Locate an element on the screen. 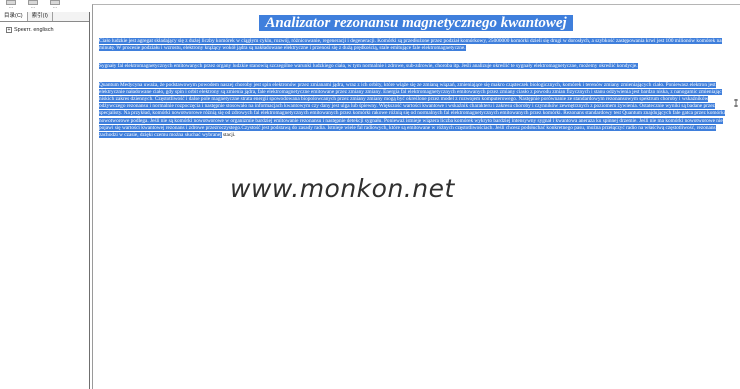 Image resolution: width=740 pixels, height=389 pixels. sidebar-tabs: 目录(C) 索引(I) is located at coordinates (44, 17).